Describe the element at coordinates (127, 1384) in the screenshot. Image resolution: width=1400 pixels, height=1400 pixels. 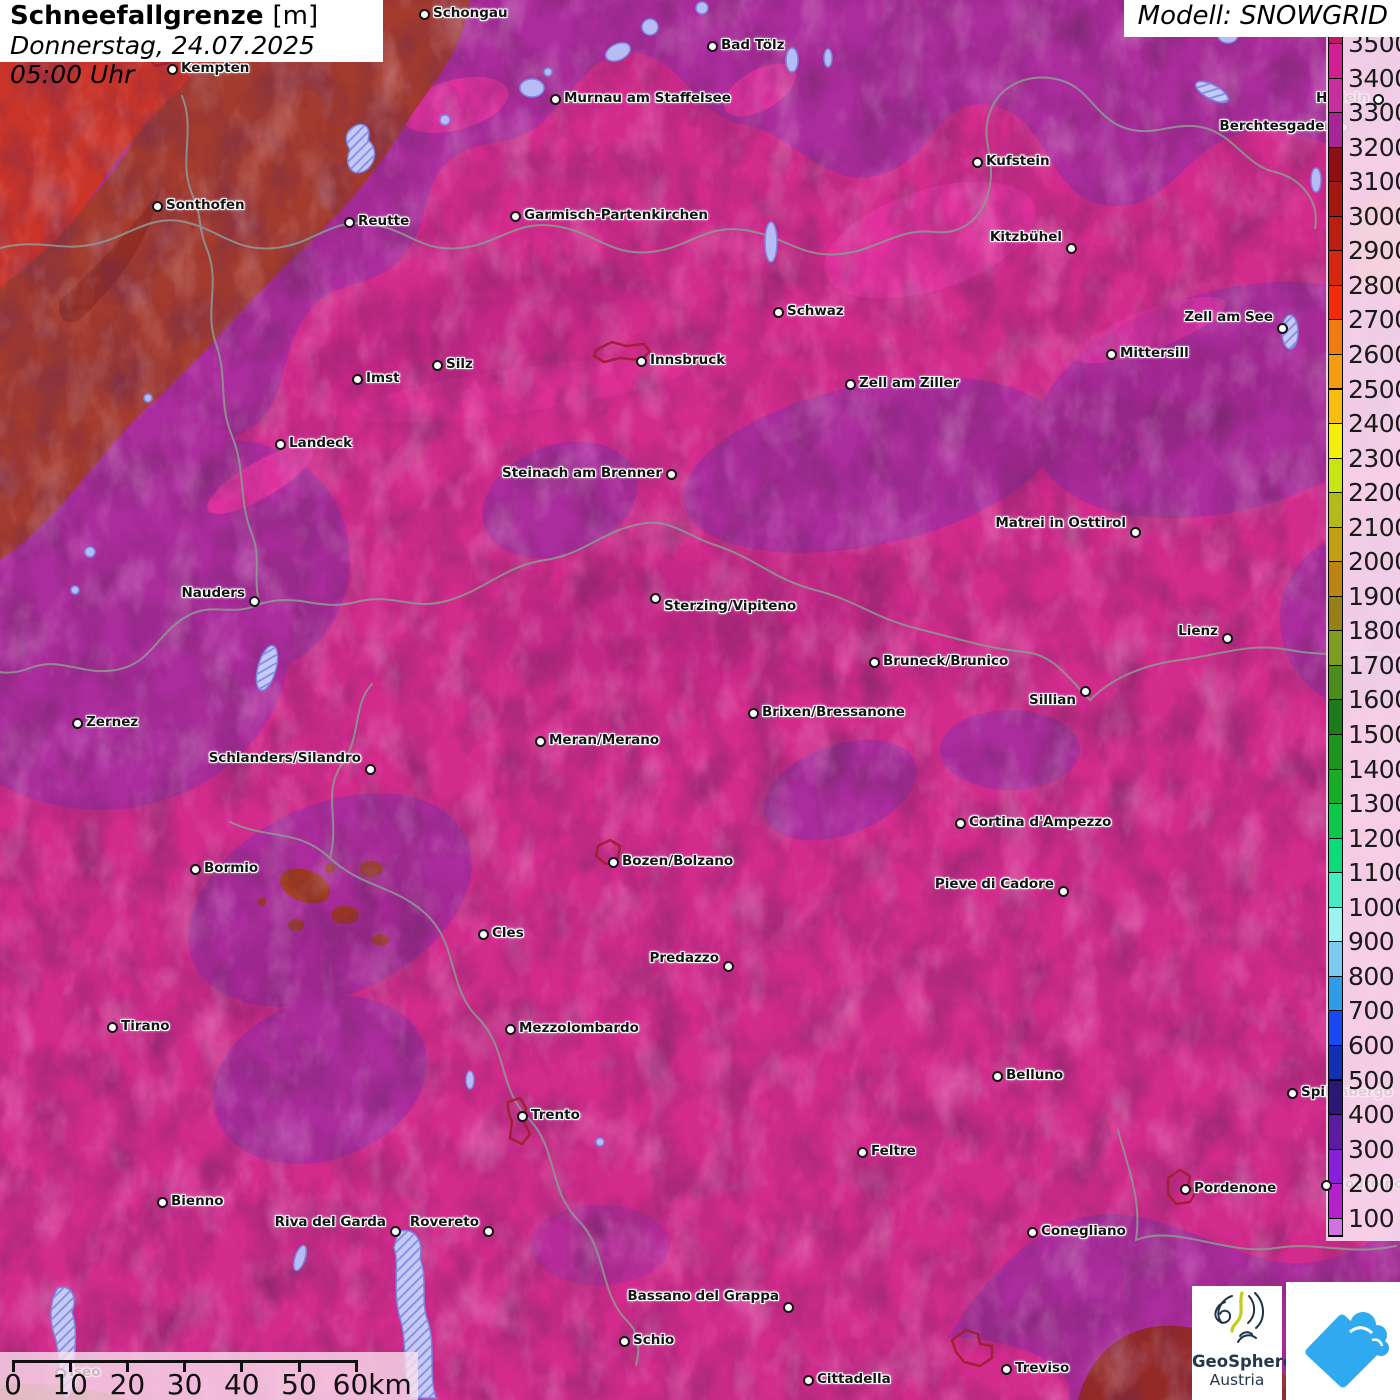
I see `scale-bar-number: 20` at that location.